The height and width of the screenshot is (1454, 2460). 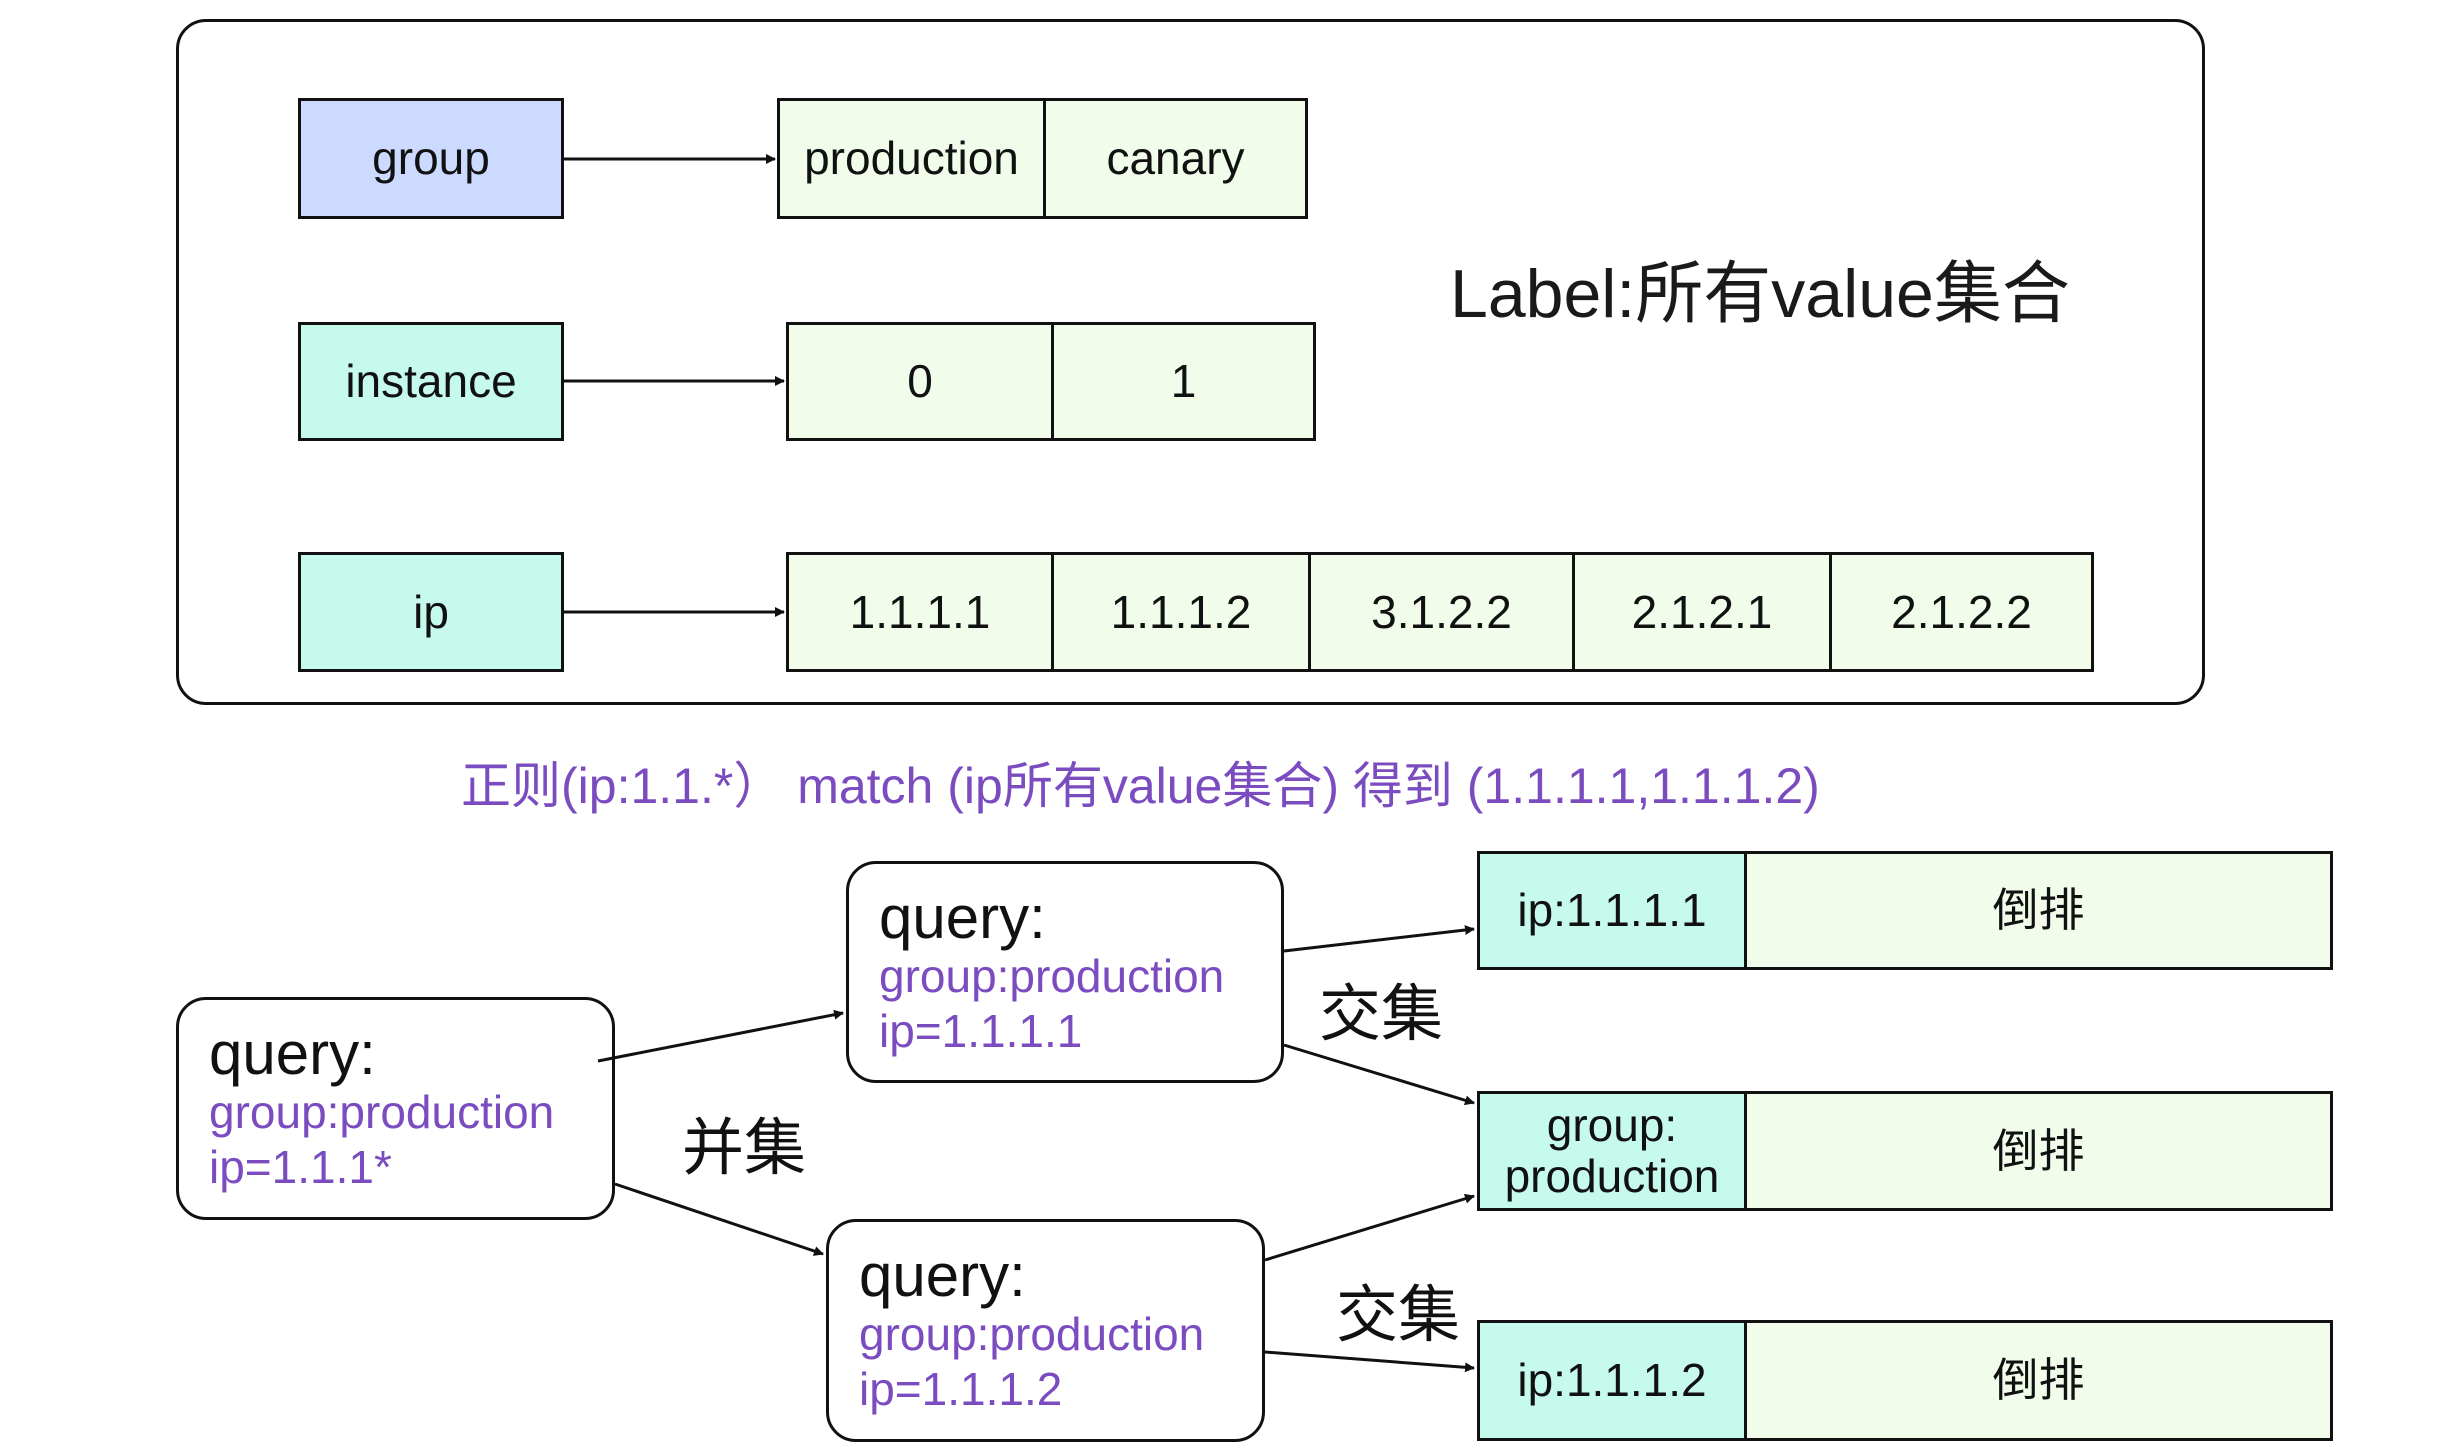 I want to click on arrow-sub2-to-ip2, so click(x=1369, y=1361).